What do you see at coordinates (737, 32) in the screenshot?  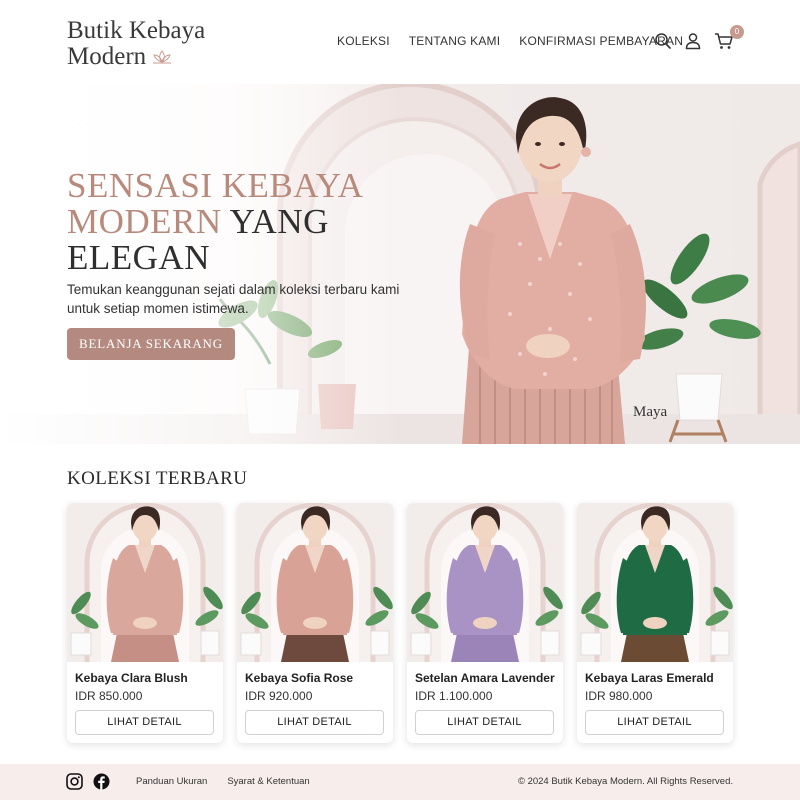 I see `cart-count-badge: 0` at bounding box center [737, 32].